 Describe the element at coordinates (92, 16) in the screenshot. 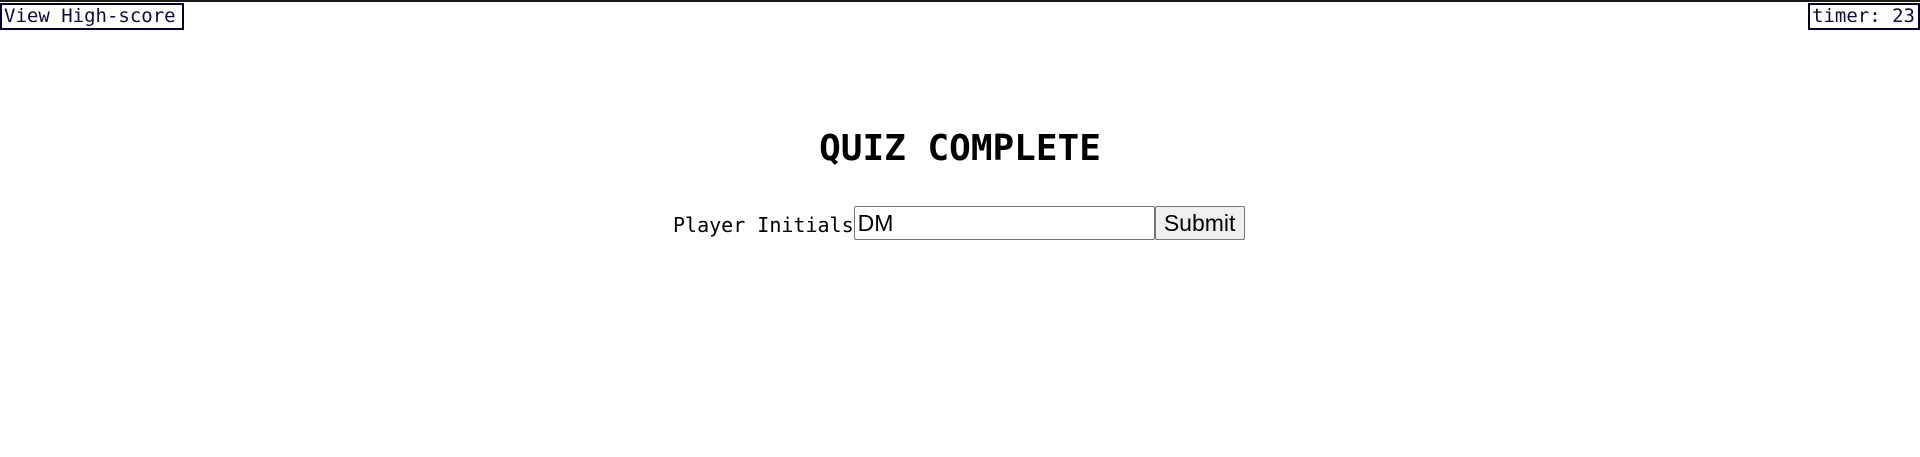

I see `view-highscore-link: View High-score` at that location.